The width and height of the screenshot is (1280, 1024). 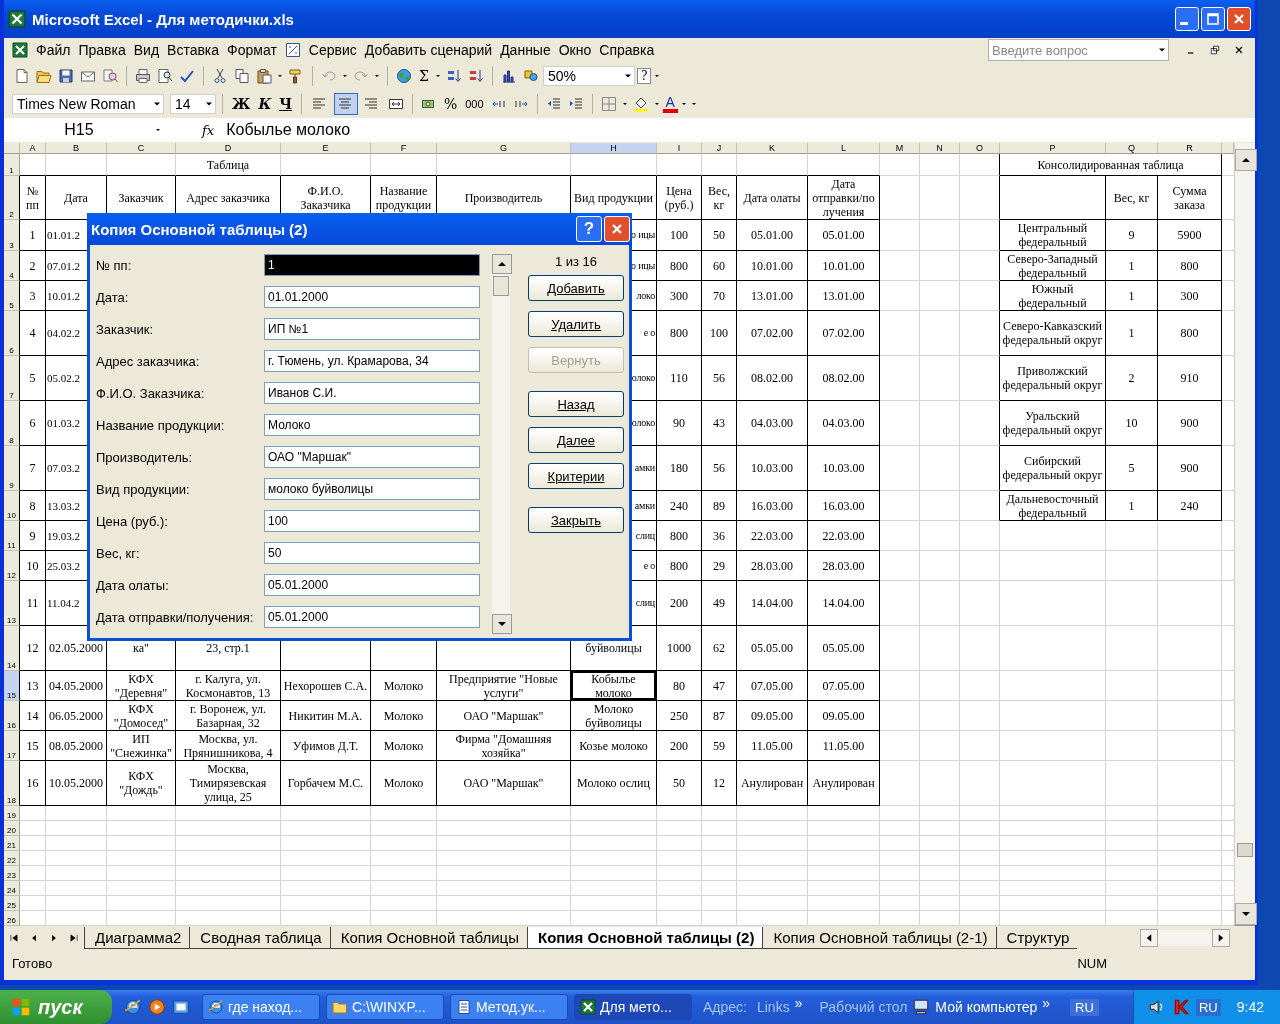 What do you see at coordinates (1149, 938) in the screenshot?
I see `scroll-left-icon` at bounding box center [1149, 938].